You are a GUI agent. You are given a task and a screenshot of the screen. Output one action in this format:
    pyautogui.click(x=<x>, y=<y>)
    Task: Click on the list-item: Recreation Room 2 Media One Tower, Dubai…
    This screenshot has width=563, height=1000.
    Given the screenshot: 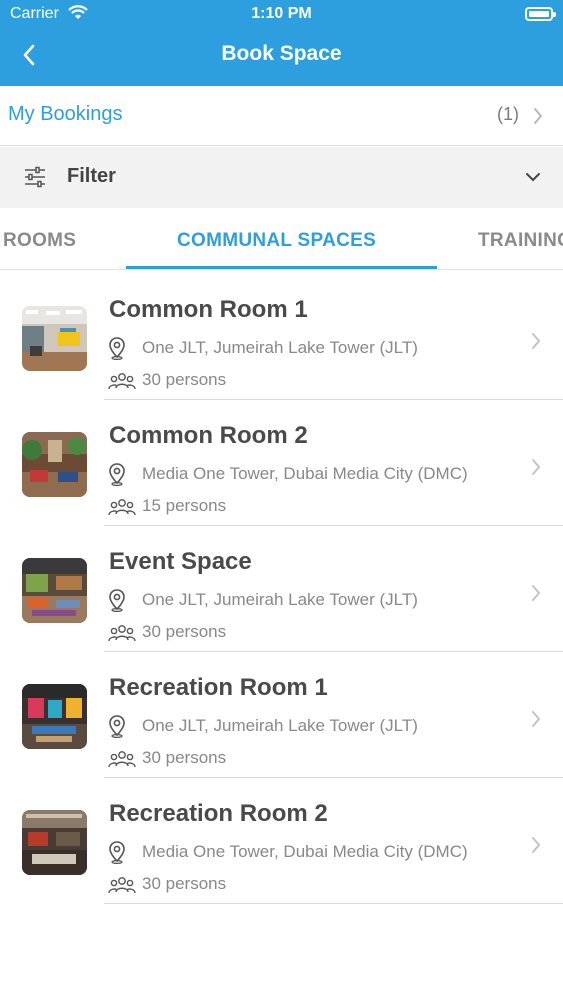 What is the action you would take?
    pyautogui.click(x=281, y=840)
    